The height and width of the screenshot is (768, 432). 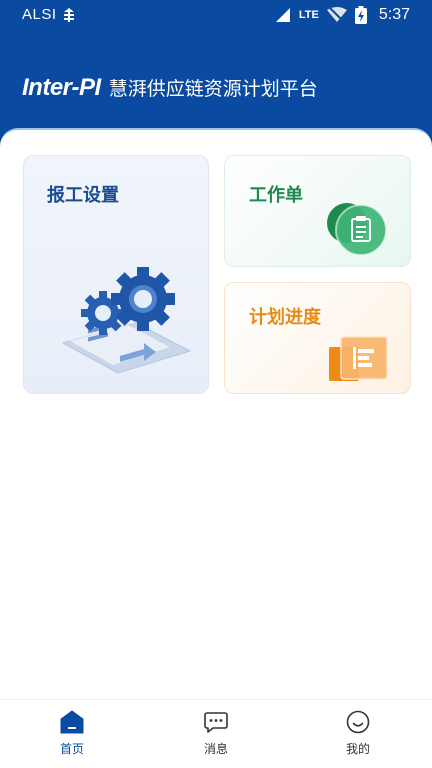 I want to click on bottom-tab-bar: 首页 消息 我的, so click(x=216, y=733).